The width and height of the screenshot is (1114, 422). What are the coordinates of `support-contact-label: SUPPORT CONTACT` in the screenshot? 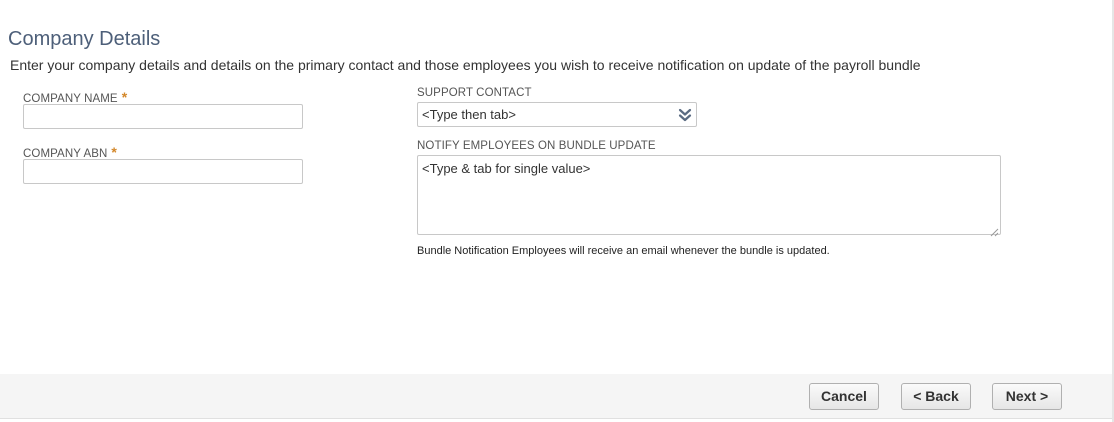 It's located at (474, 93).